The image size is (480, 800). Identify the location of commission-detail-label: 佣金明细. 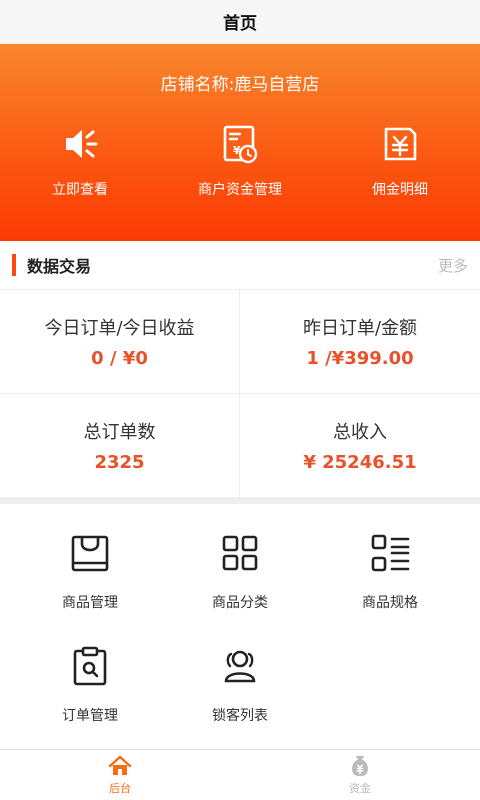
(400, 190).